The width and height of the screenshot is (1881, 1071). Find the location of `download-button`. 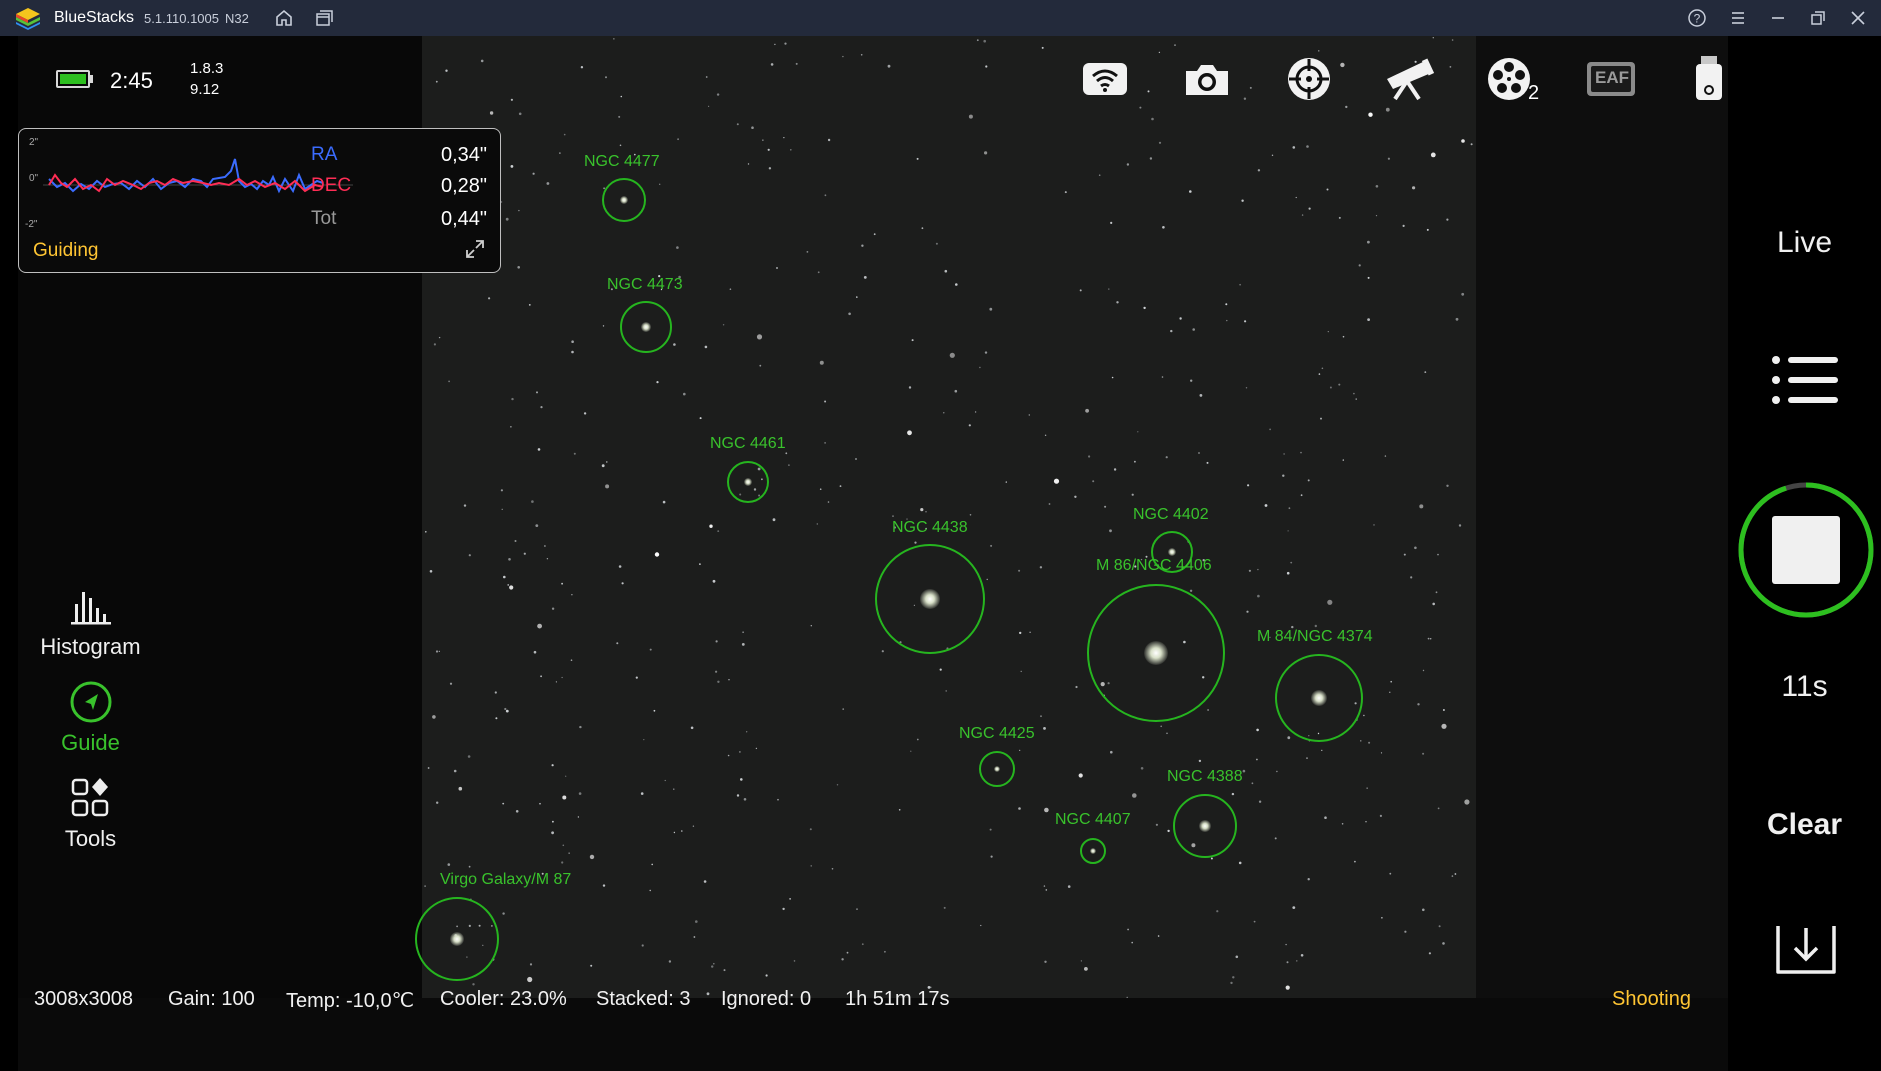

download-button is located at coordinates (1806, 951).